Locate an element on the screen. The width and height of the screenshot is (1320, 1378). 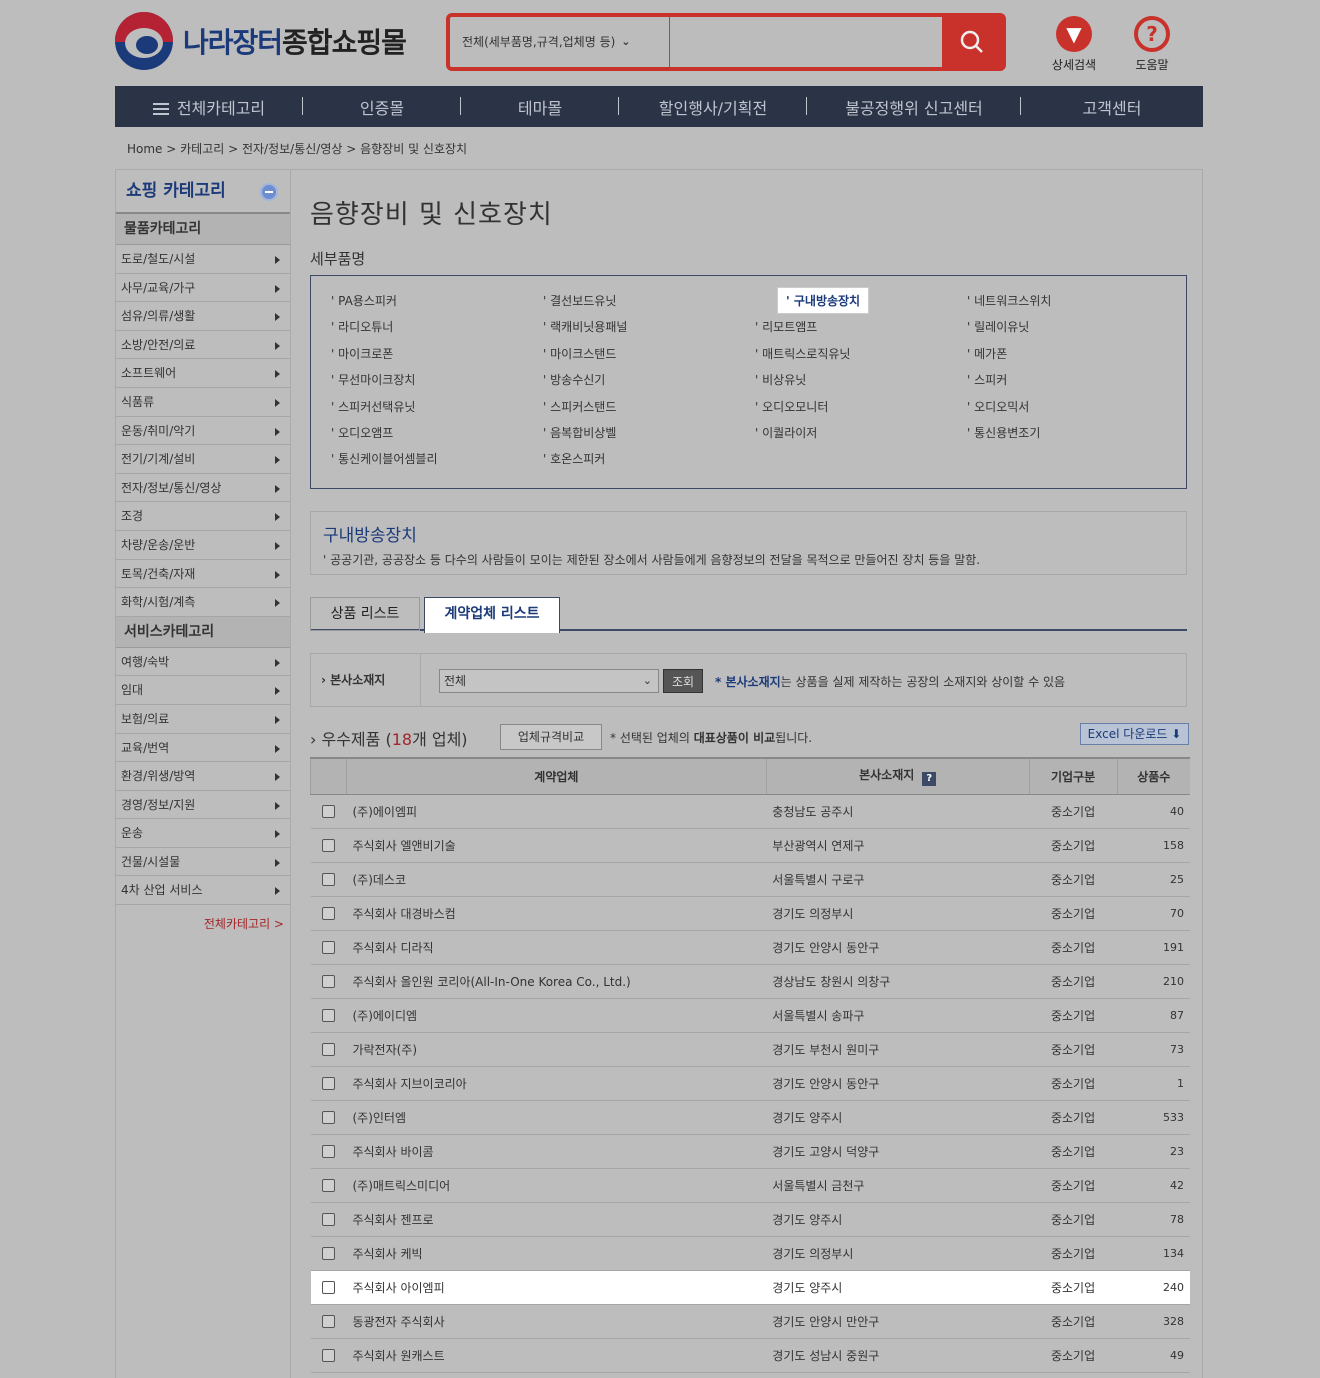
tab-vendor-list: 계약업체 리스트 is located at coordinates (492, 615).